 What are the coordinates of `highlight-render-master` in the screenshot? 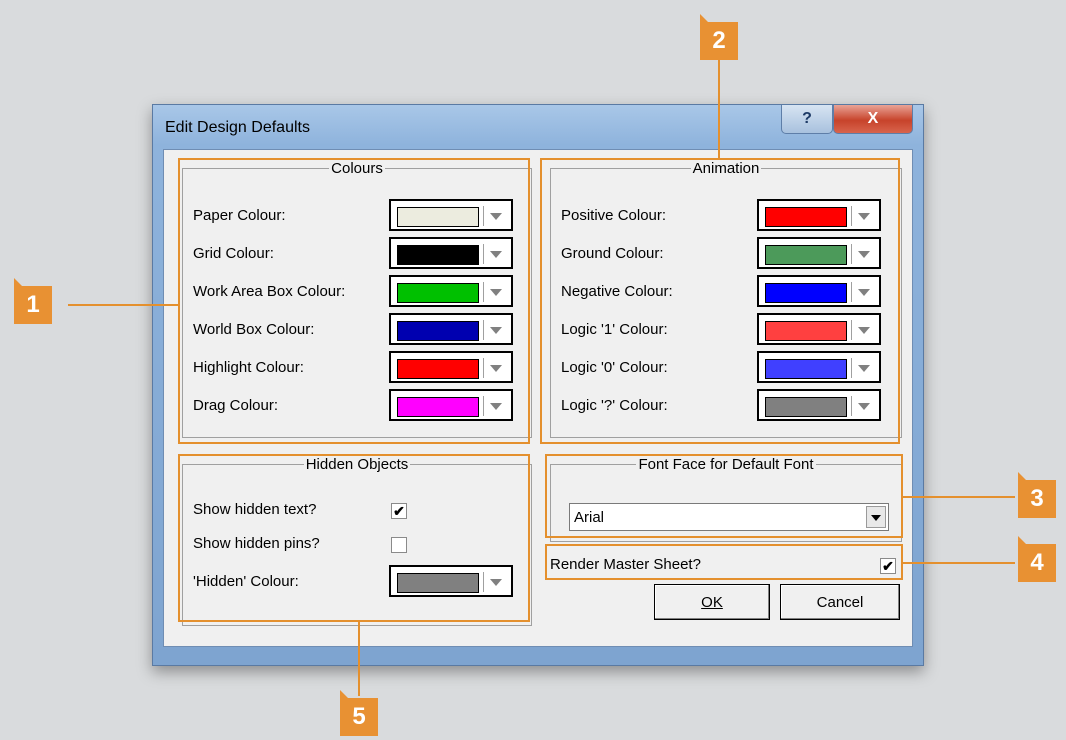 It's located at (724, 562).